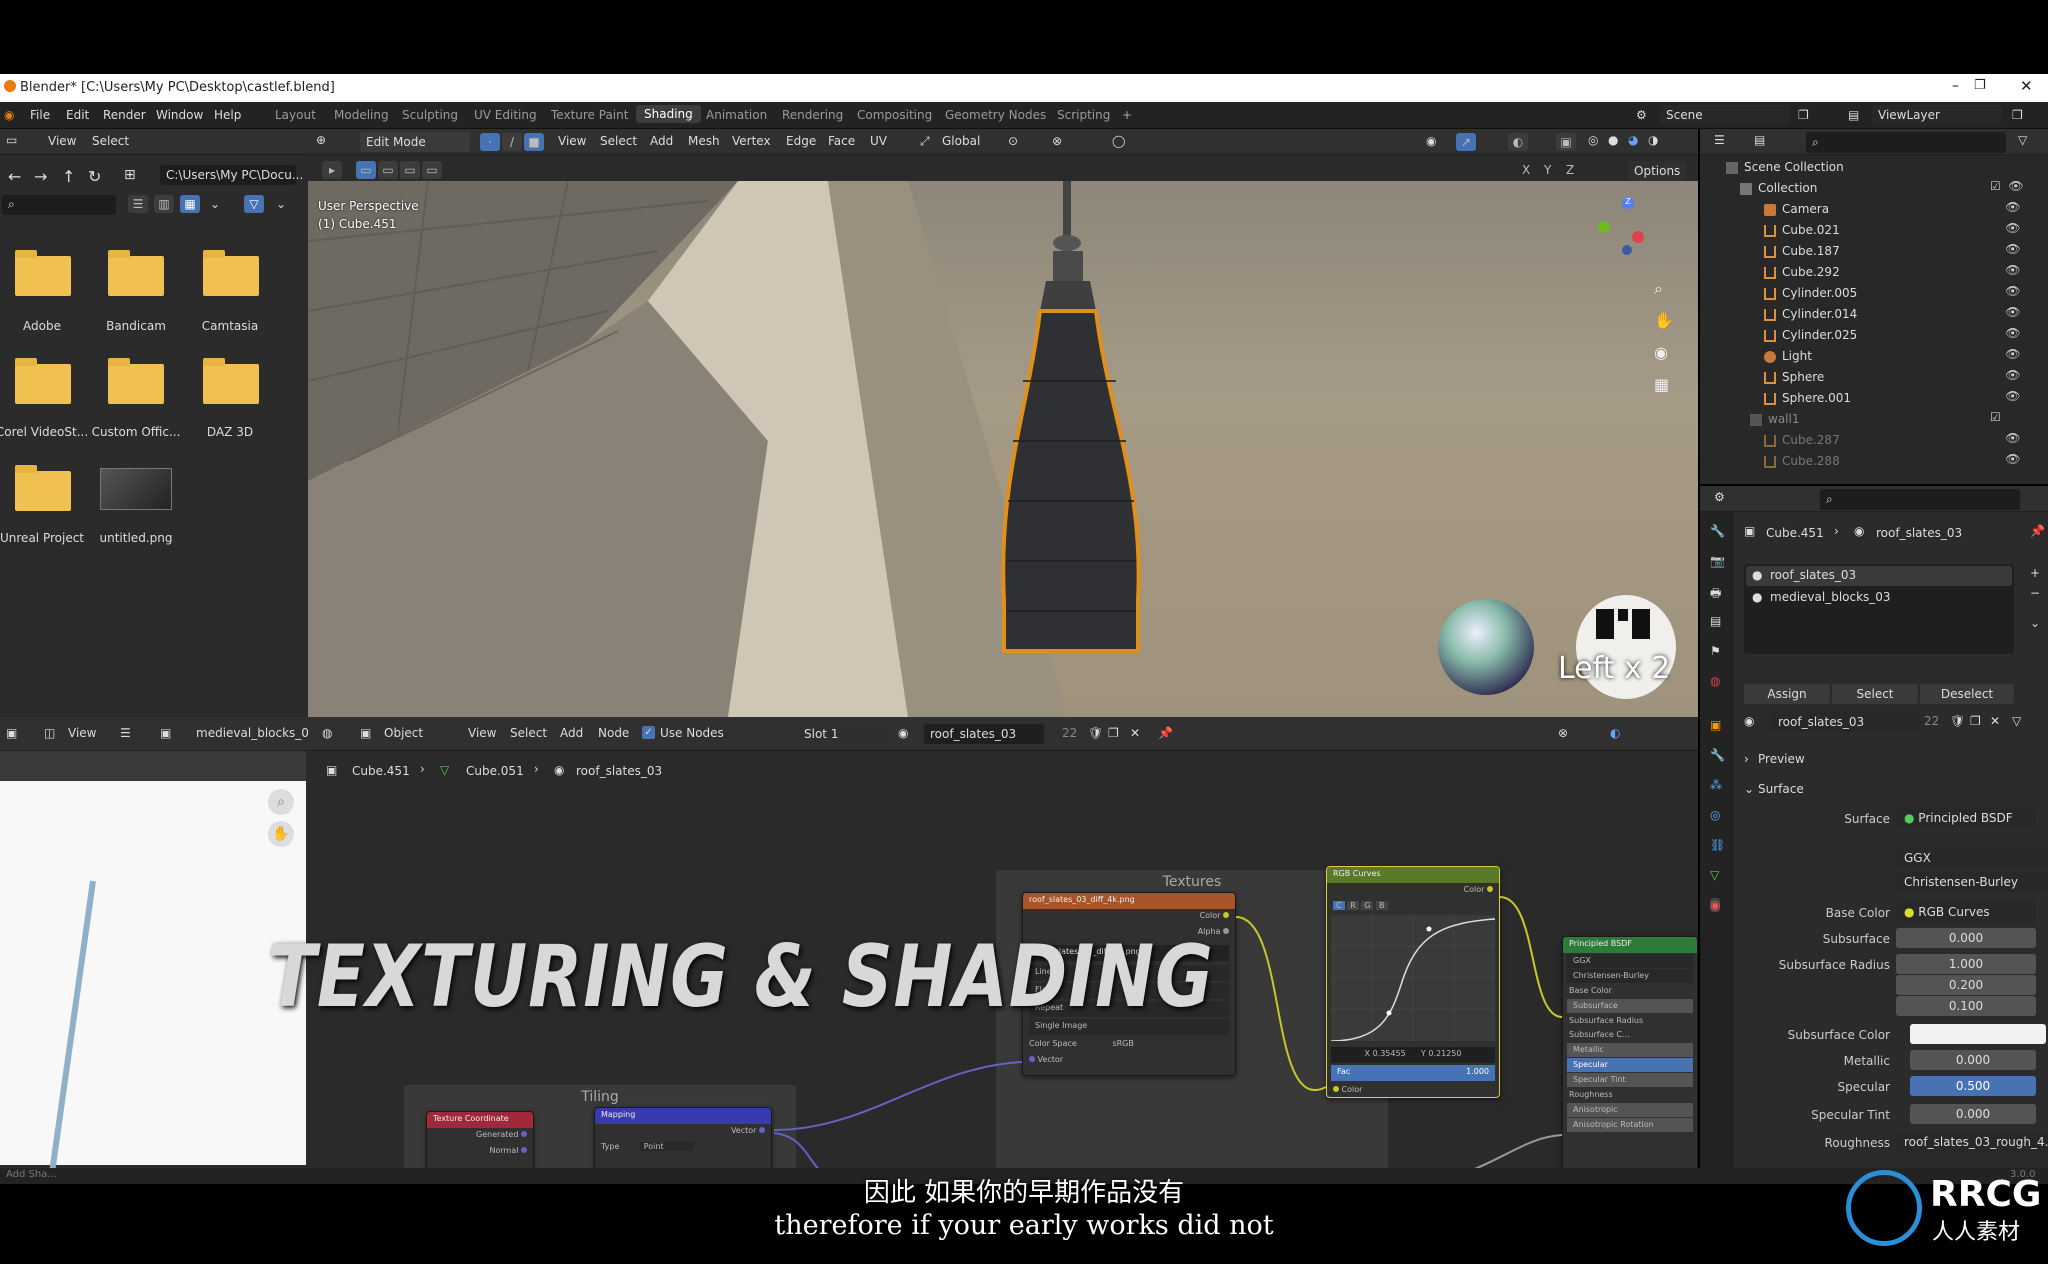  What do you see at coordinates (1715, 651) in the screenshot?
I see `scene-tab-icon: ⚑` at bounding box center [1715, 651].